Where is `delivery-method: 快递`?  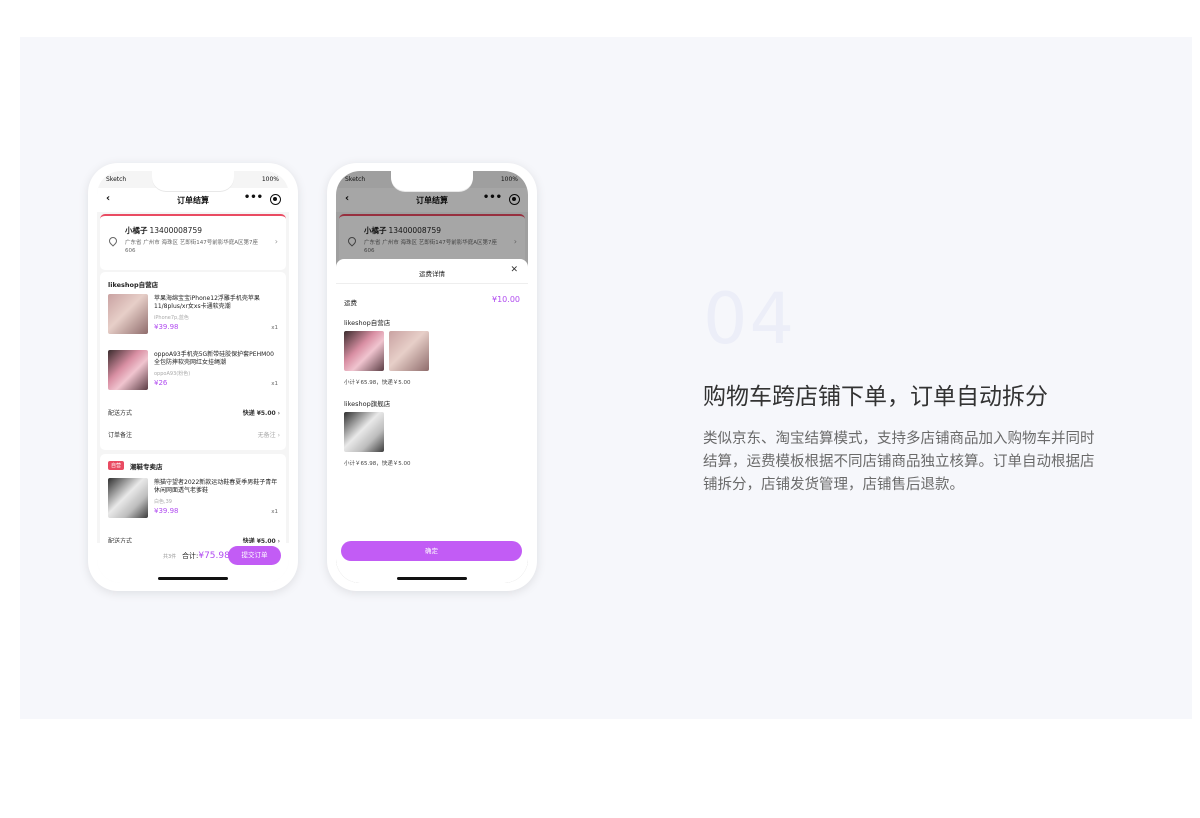
delivery-method: 快递 is located at coordinates (248, 413).